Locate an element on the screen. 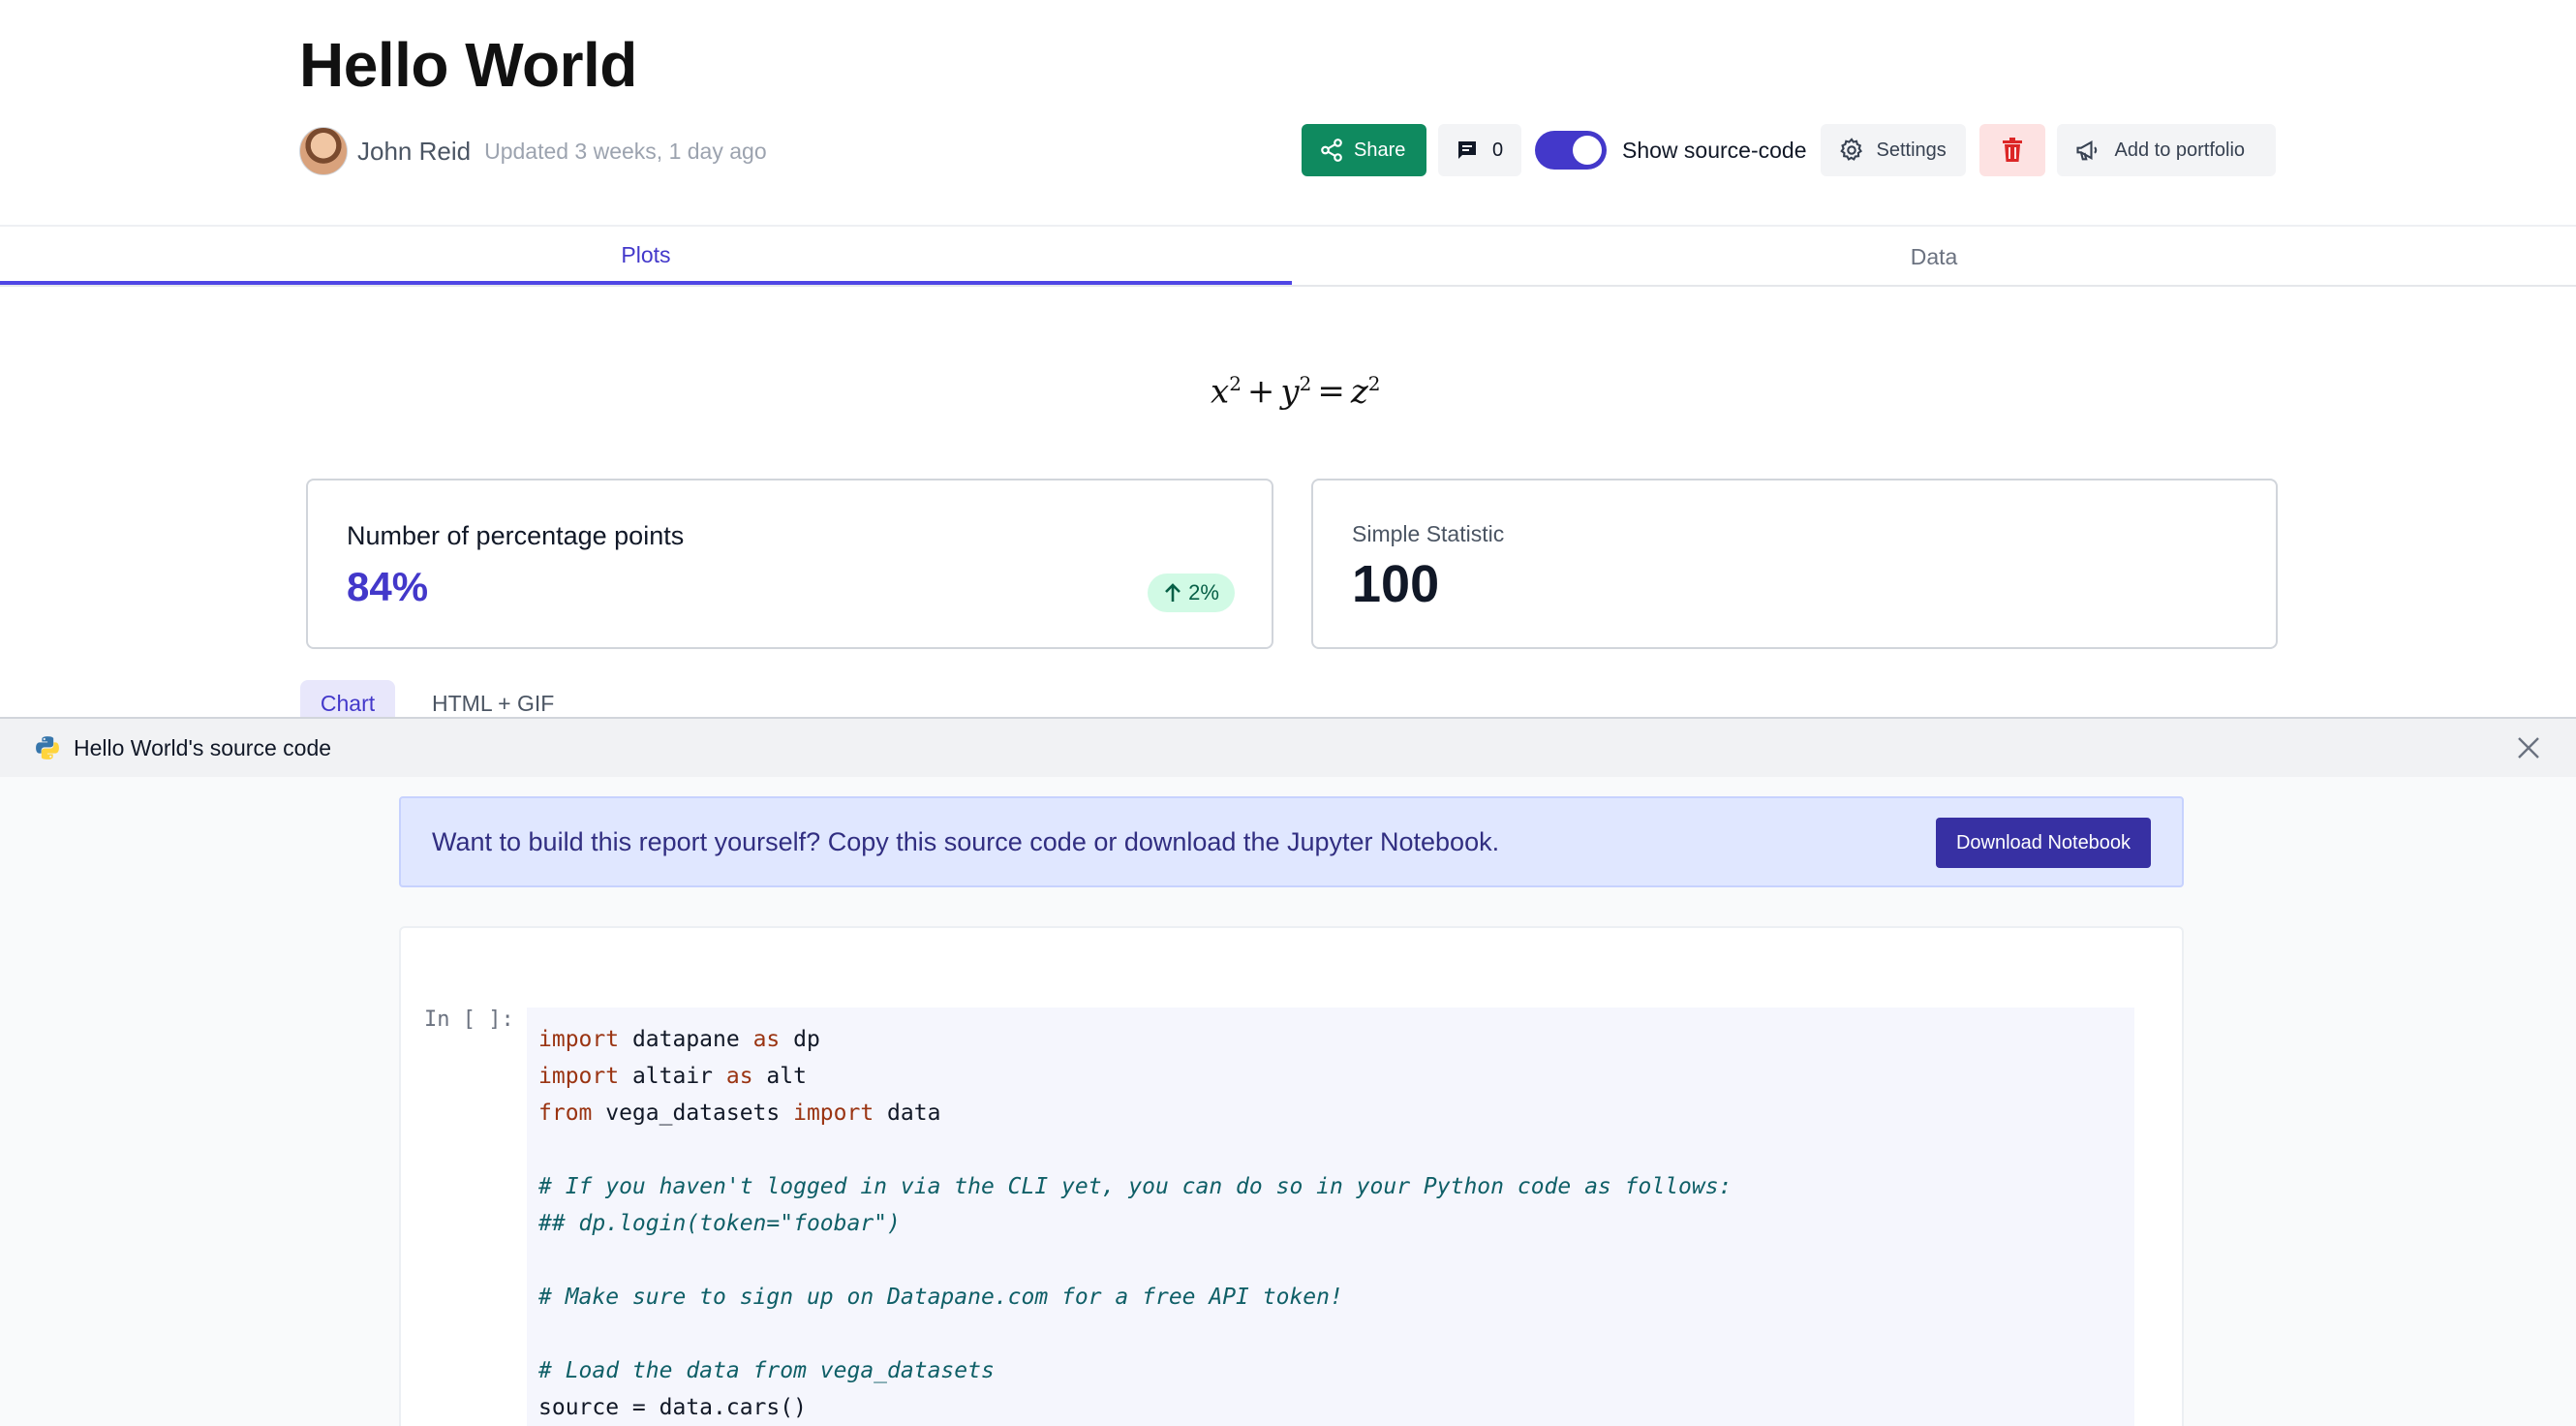  change-value: 2% is located at coordinates (1203, 592).